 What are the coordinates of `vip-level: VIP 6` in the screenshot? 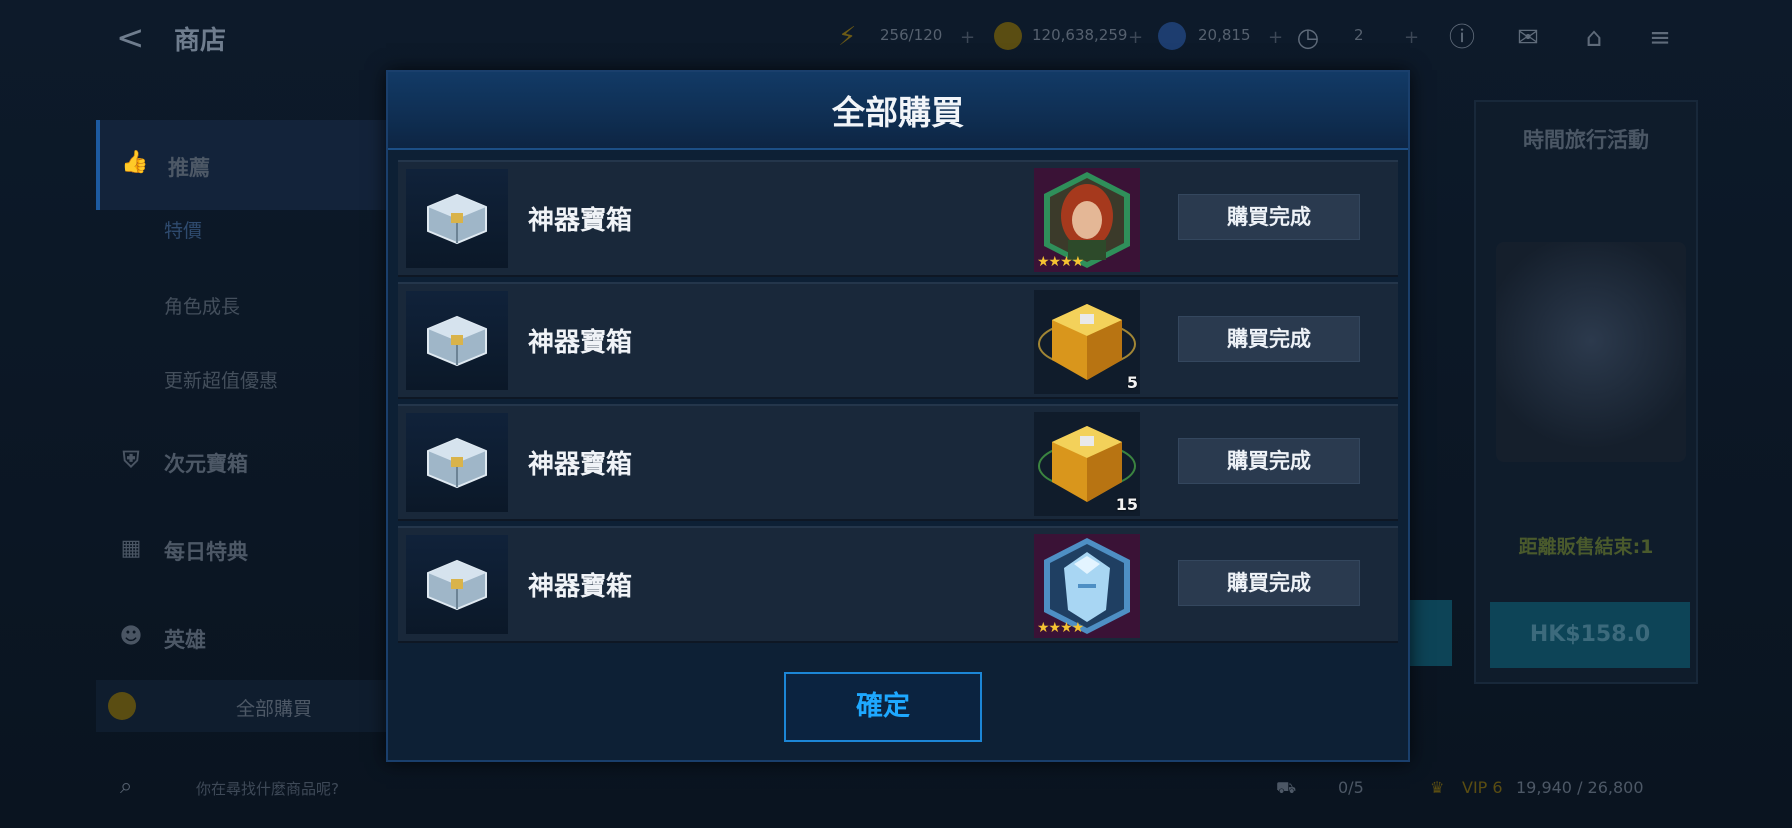 It's located at (1482, 787).